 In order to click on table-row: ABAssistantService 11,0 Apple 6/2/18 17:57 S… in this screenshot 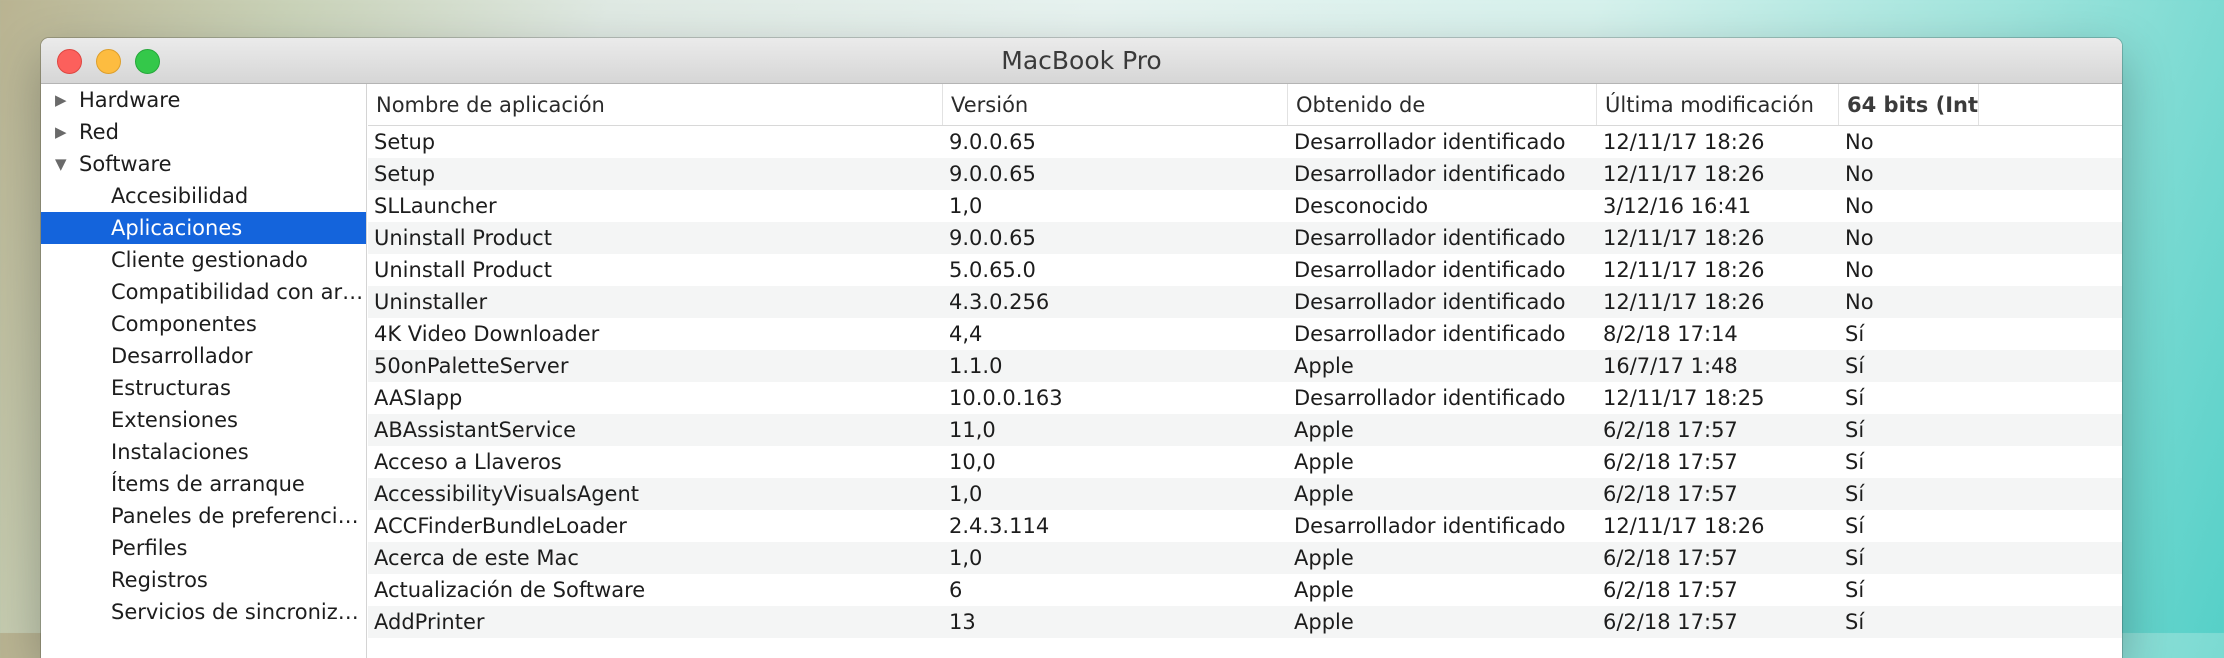, I will do `click(1245, 430)`.